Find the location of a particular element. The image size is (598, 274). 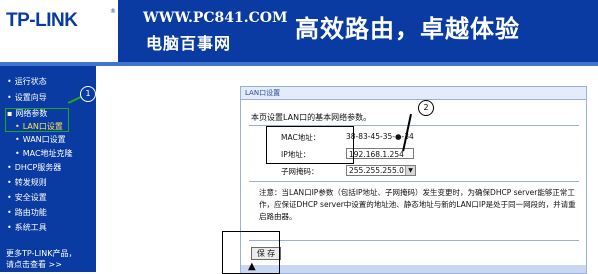

sidebar-item-wizard: • 设置向导 is located at coordinates (27, 97).